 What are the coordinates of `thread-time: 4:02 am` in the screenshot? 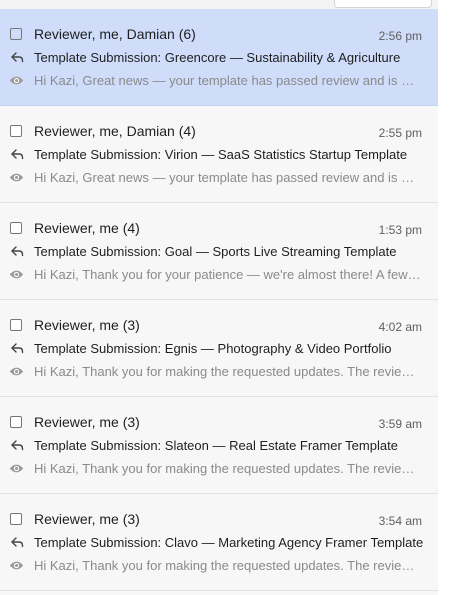 It's located at (400, 327).